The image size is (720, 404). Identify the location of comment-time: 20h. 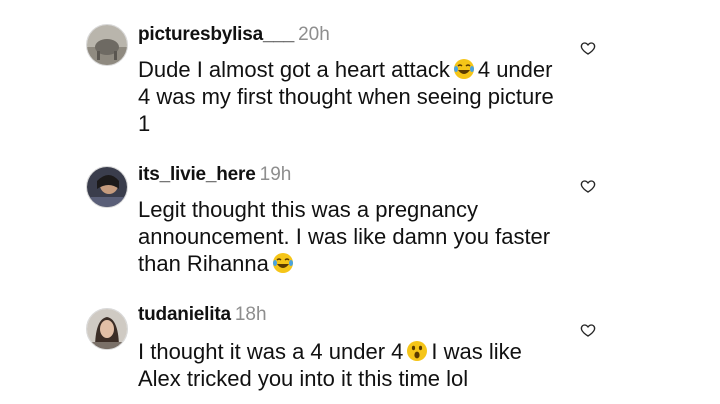
(314, 34).